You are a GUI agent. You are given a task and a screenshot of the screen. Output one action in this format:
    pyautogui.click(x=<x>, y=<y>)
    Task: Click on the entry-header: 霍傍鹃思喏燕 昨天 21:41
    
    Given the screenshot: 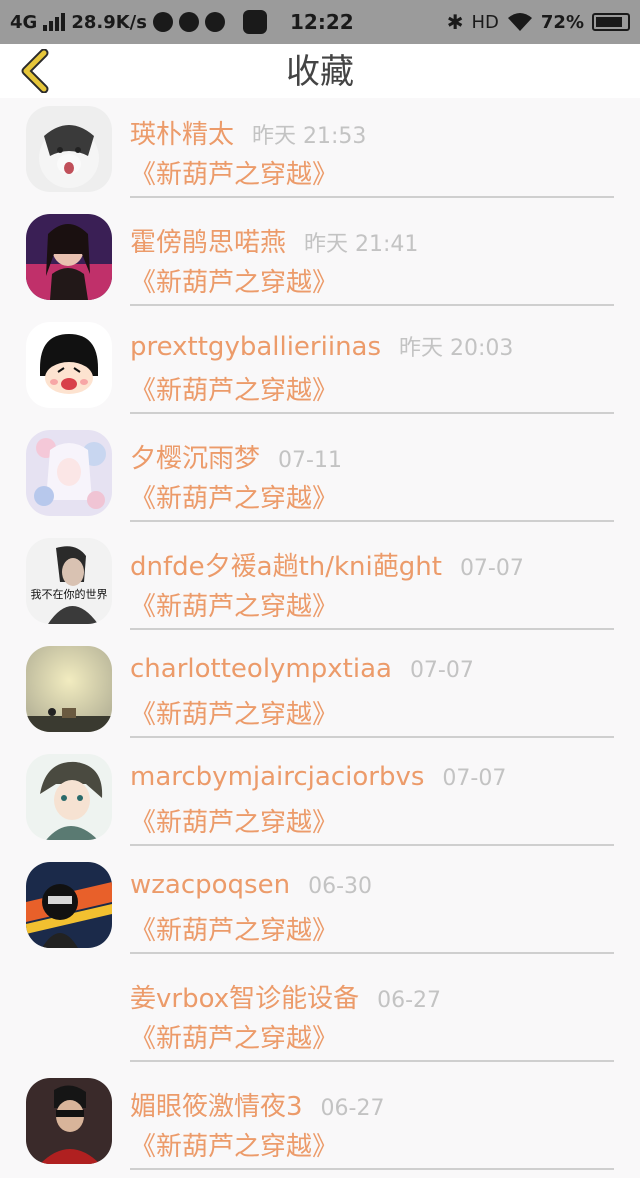 What is the action you would take?
    pyautogui.click(x=274, y=240)
    